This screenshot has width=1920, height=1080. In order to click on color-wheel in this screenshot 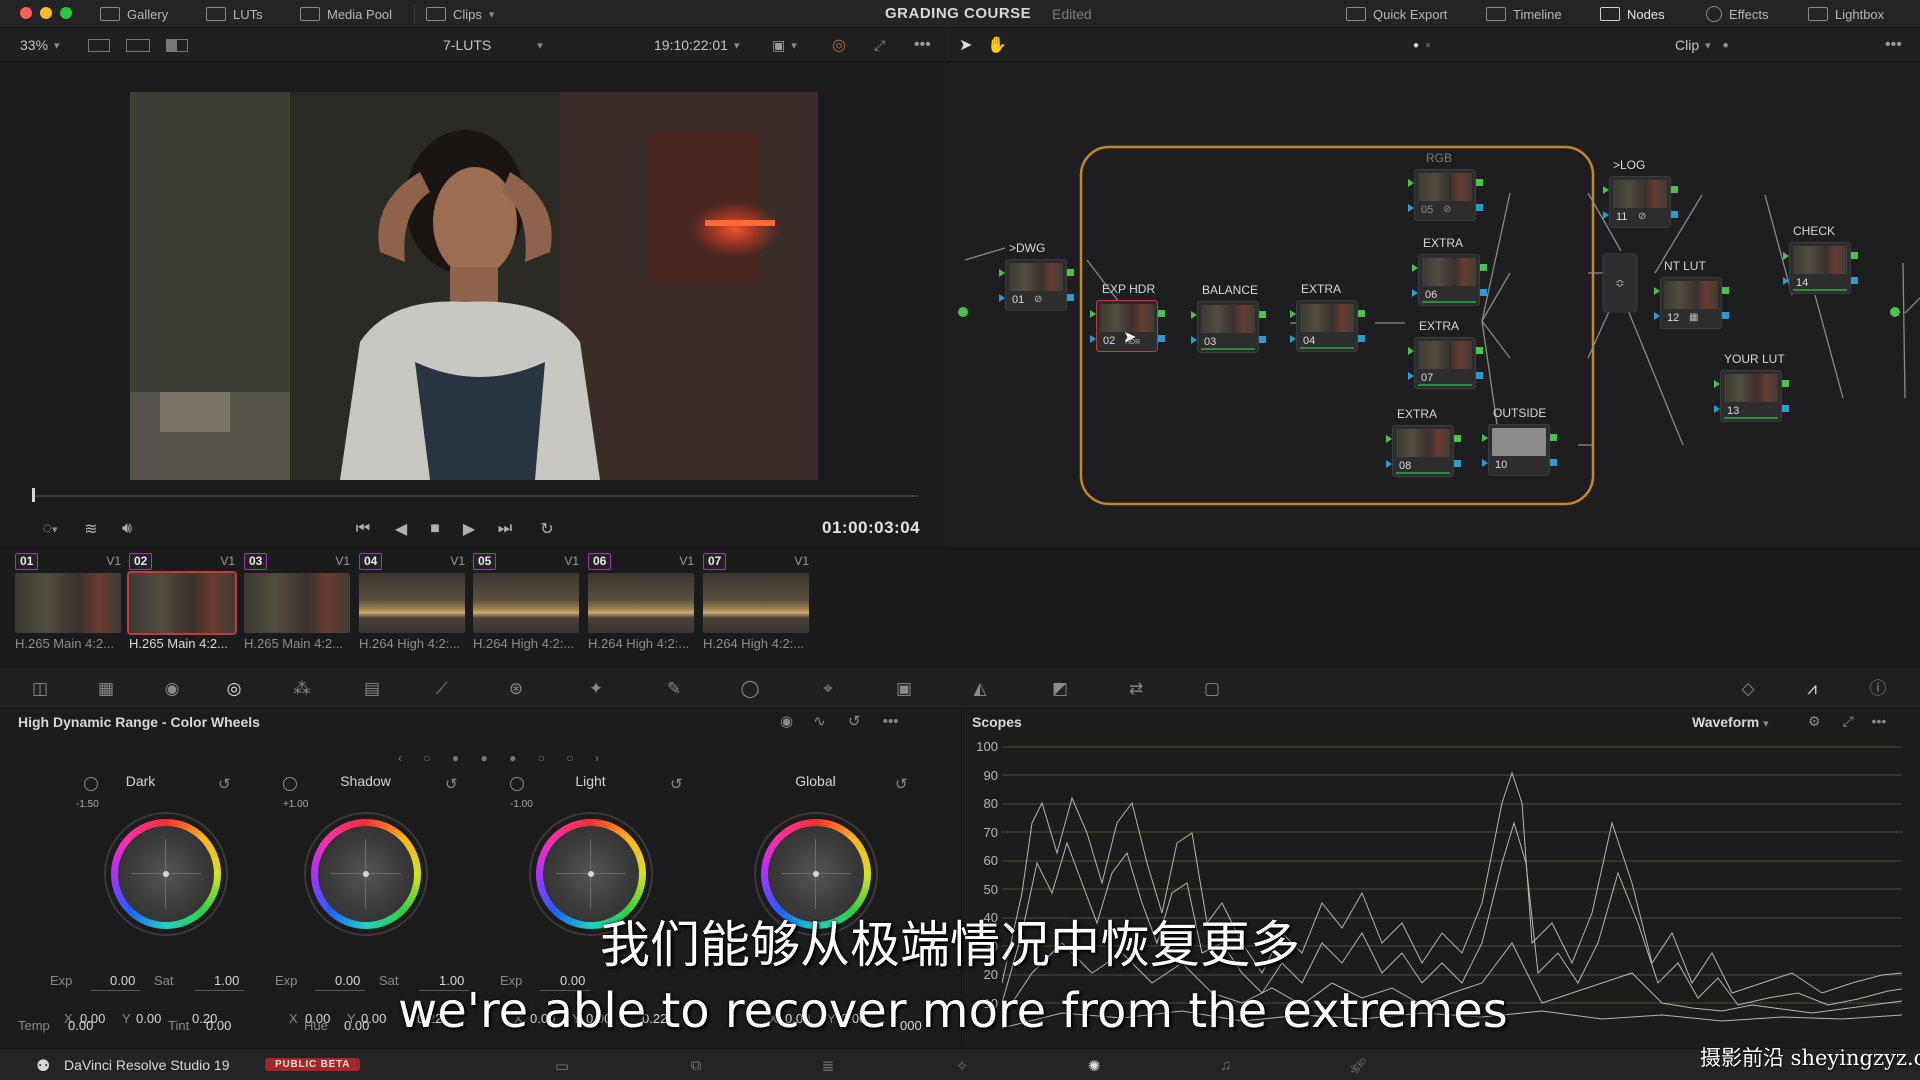, I will do `click(166, 874)`.